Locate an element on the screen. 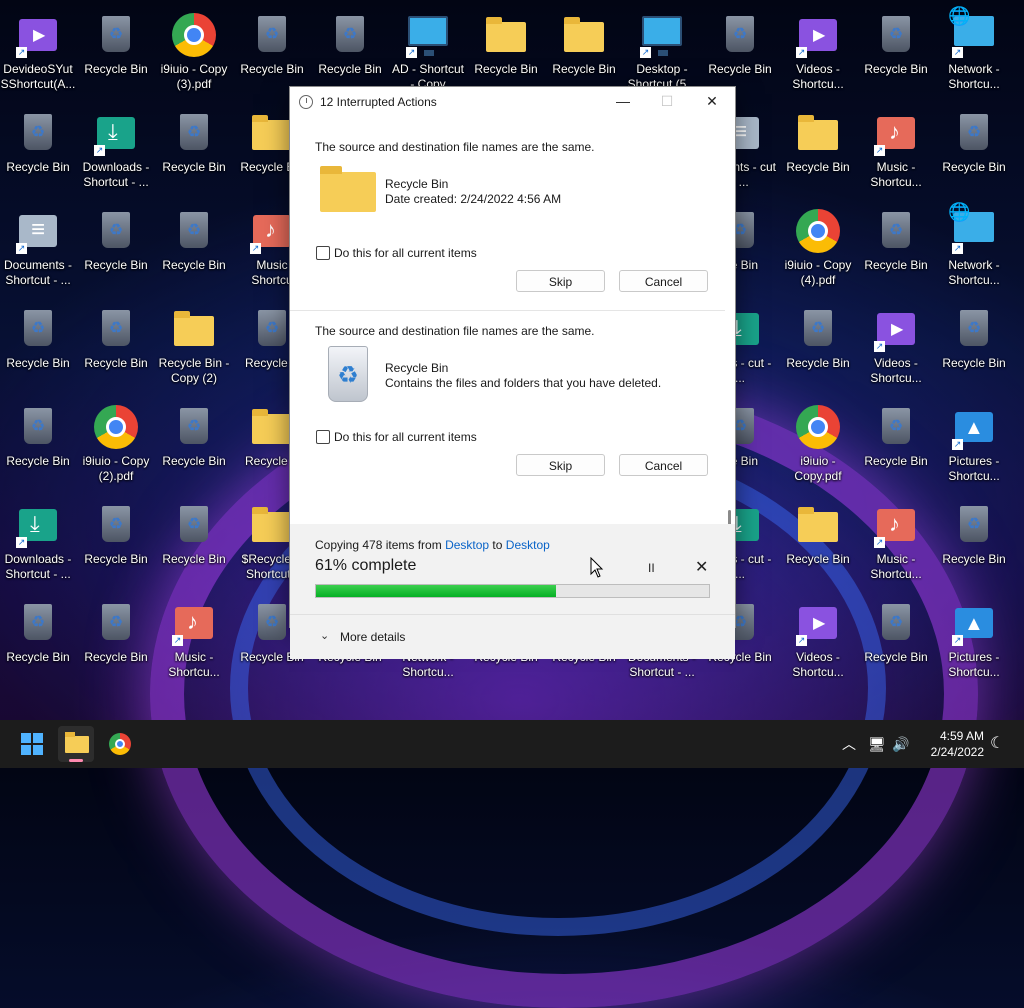 The image size is (1024, 1008). minimize-button: — is located at coordinates (623, 102).